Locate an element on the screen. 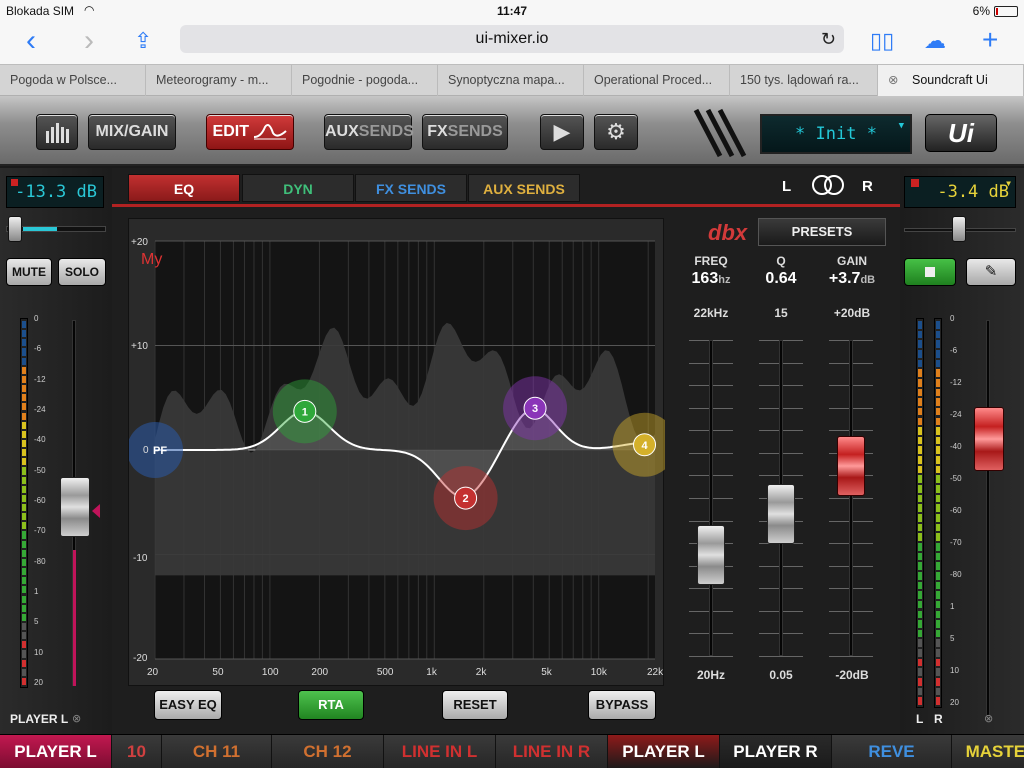 Image resolution: width=1024 pixels, height=768 pixels. freq-fader-knob is located at coordinates (711, 554).